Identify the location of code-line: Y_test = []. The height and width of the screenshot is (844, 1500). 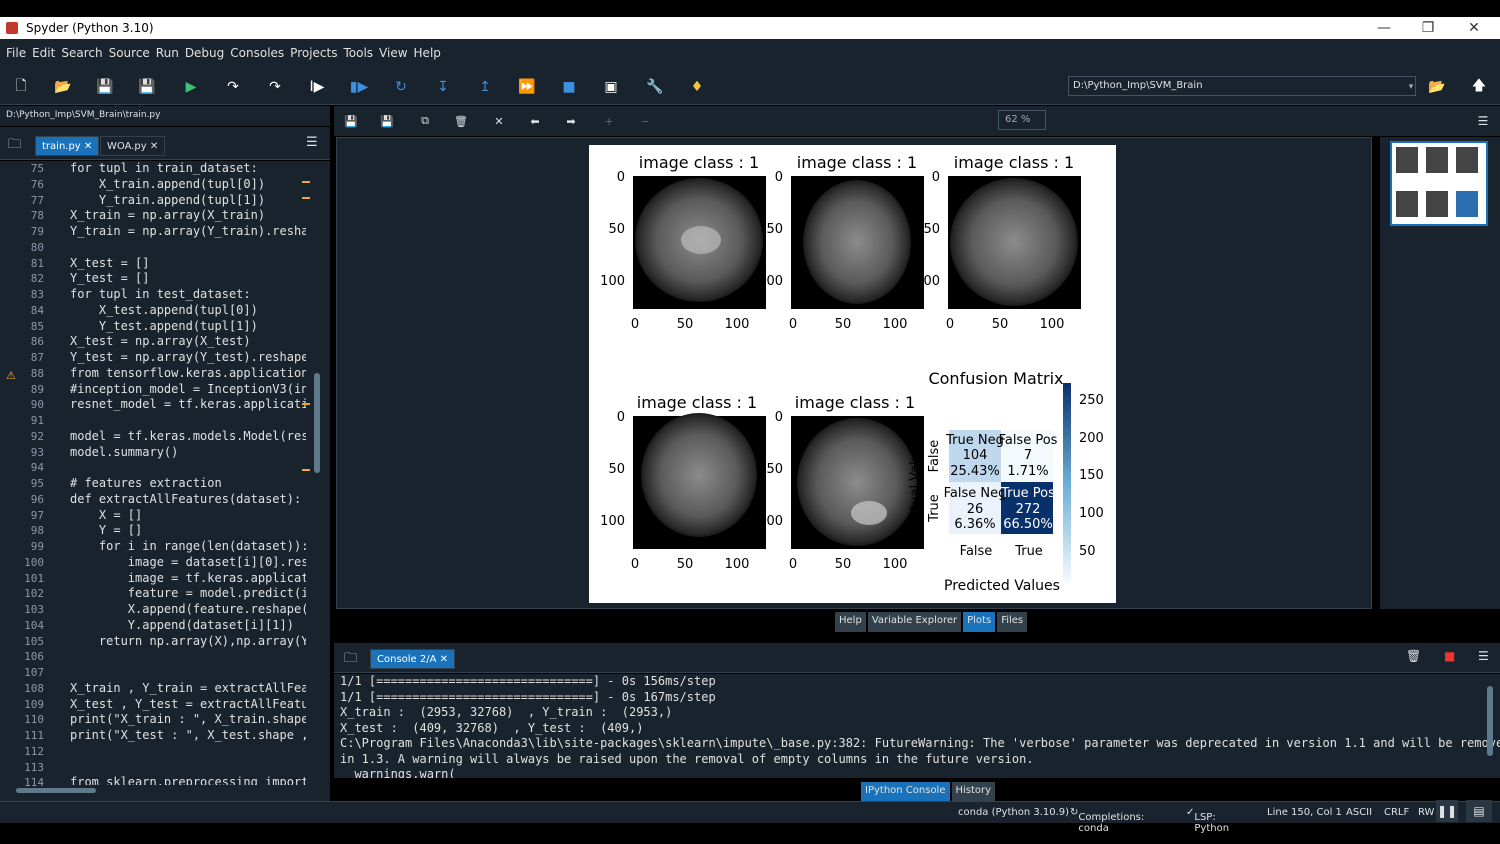
(188, 279).